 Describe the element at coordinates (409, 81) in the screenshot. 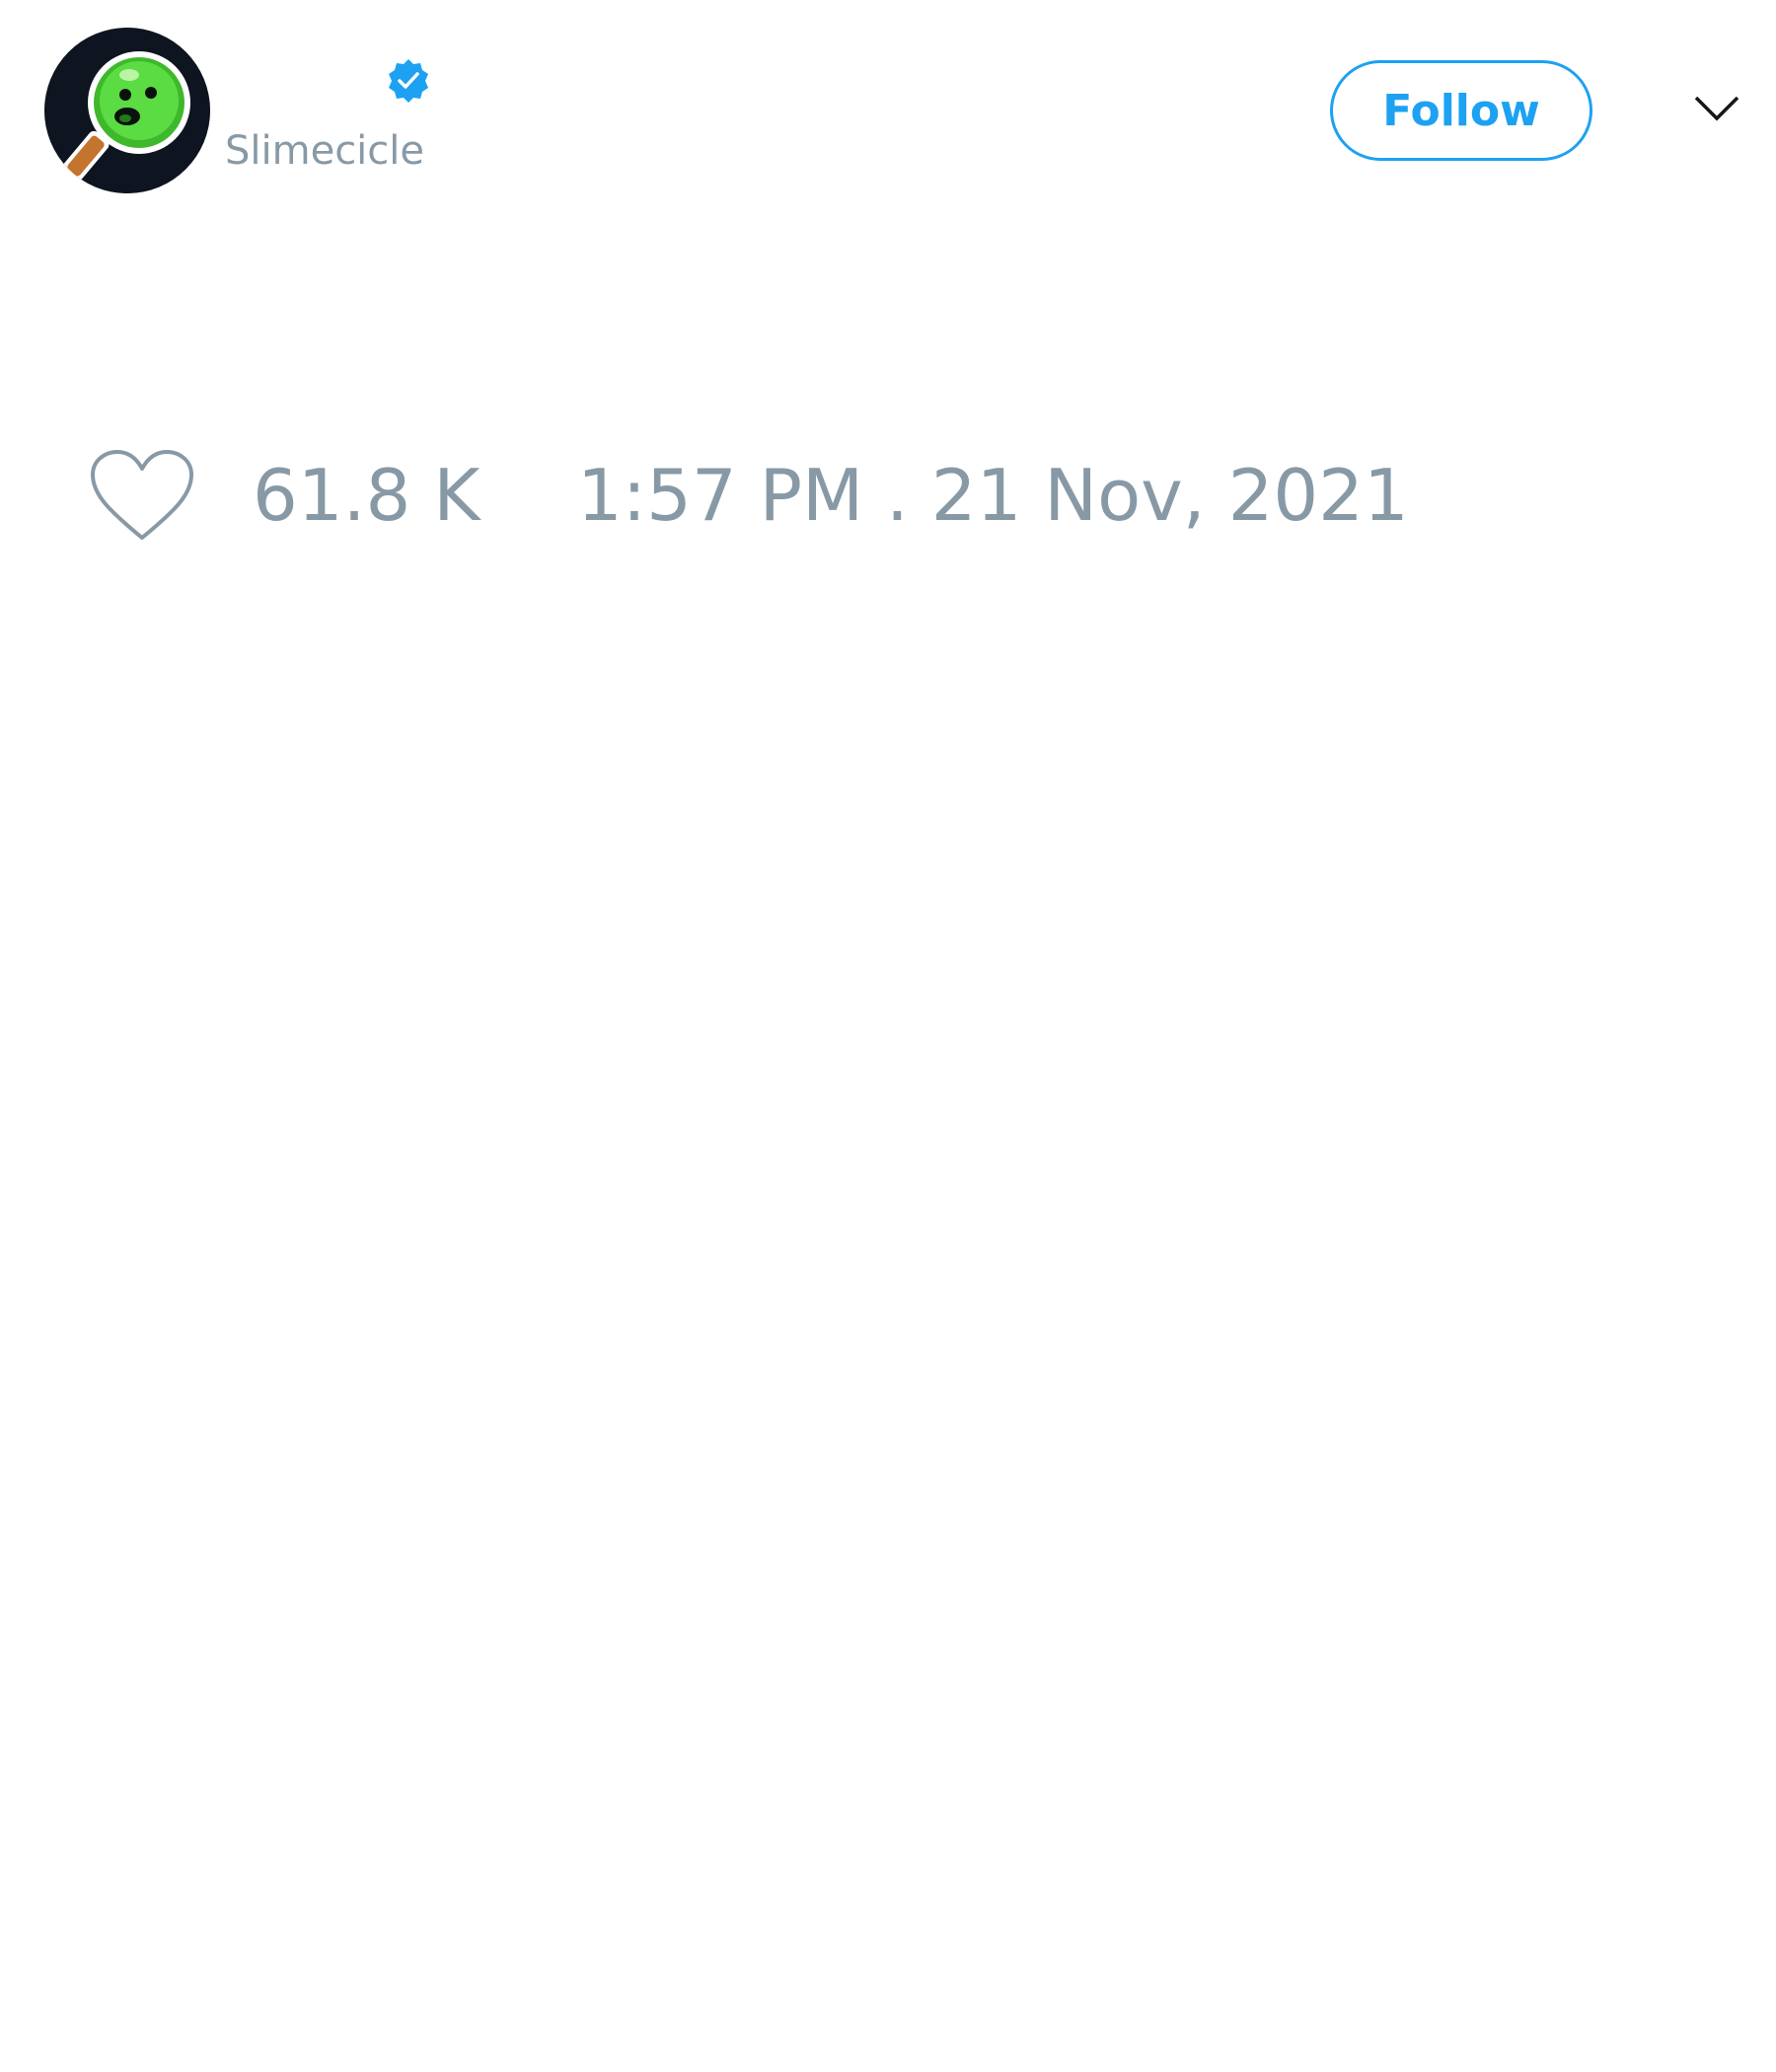

I see `verified-badge-icon` at that location.